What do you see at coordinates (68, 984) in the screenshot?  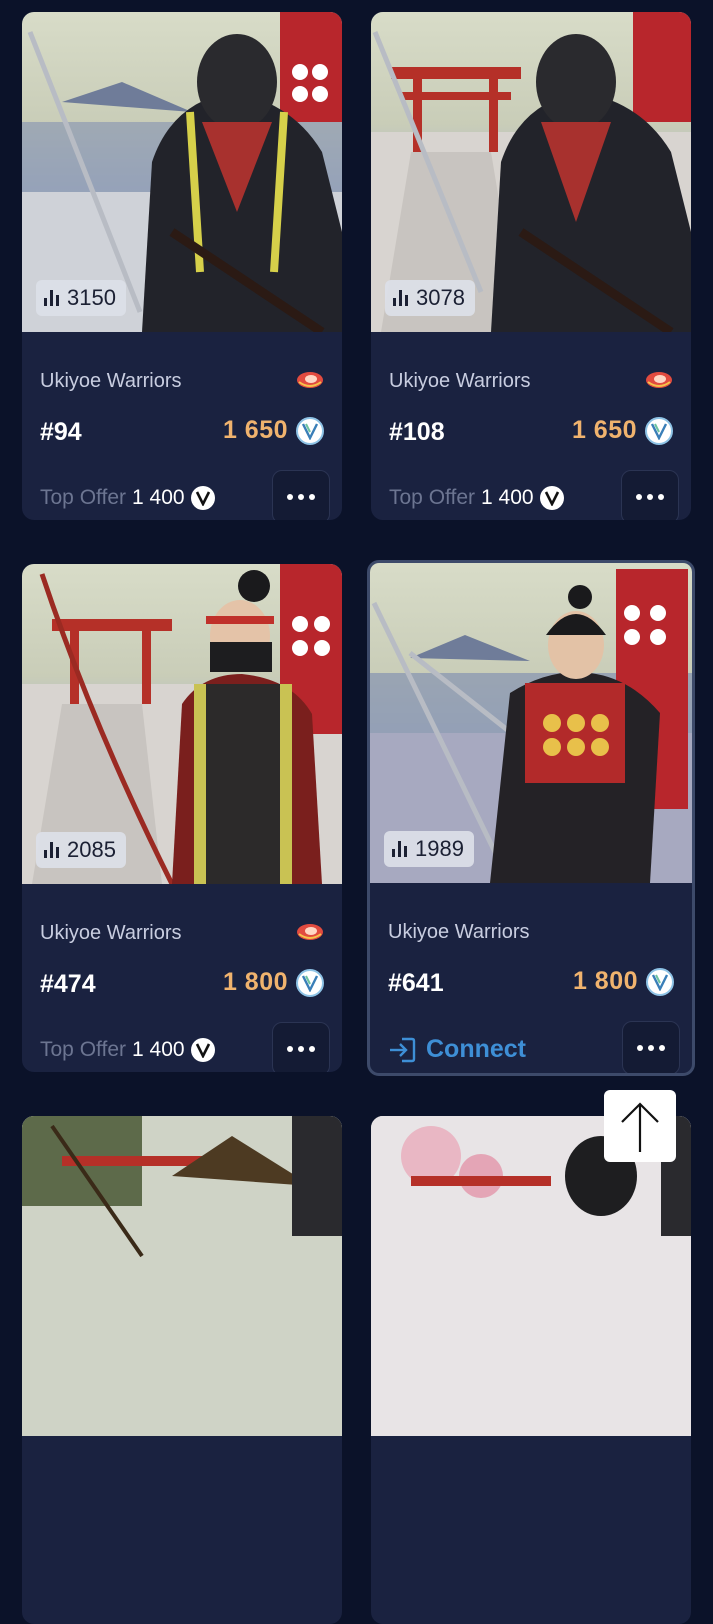 I see `token-id: #474` at bounding box center [68, 984].